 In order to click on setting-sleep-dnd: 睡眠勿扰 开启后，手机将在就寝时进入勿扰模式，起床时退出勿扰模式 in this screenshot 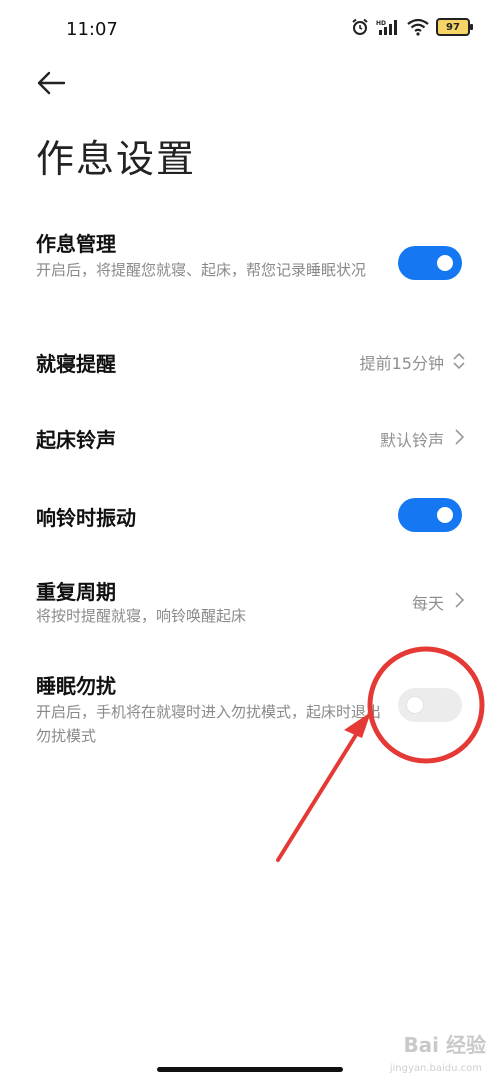, I will do `click(250, 710)`.